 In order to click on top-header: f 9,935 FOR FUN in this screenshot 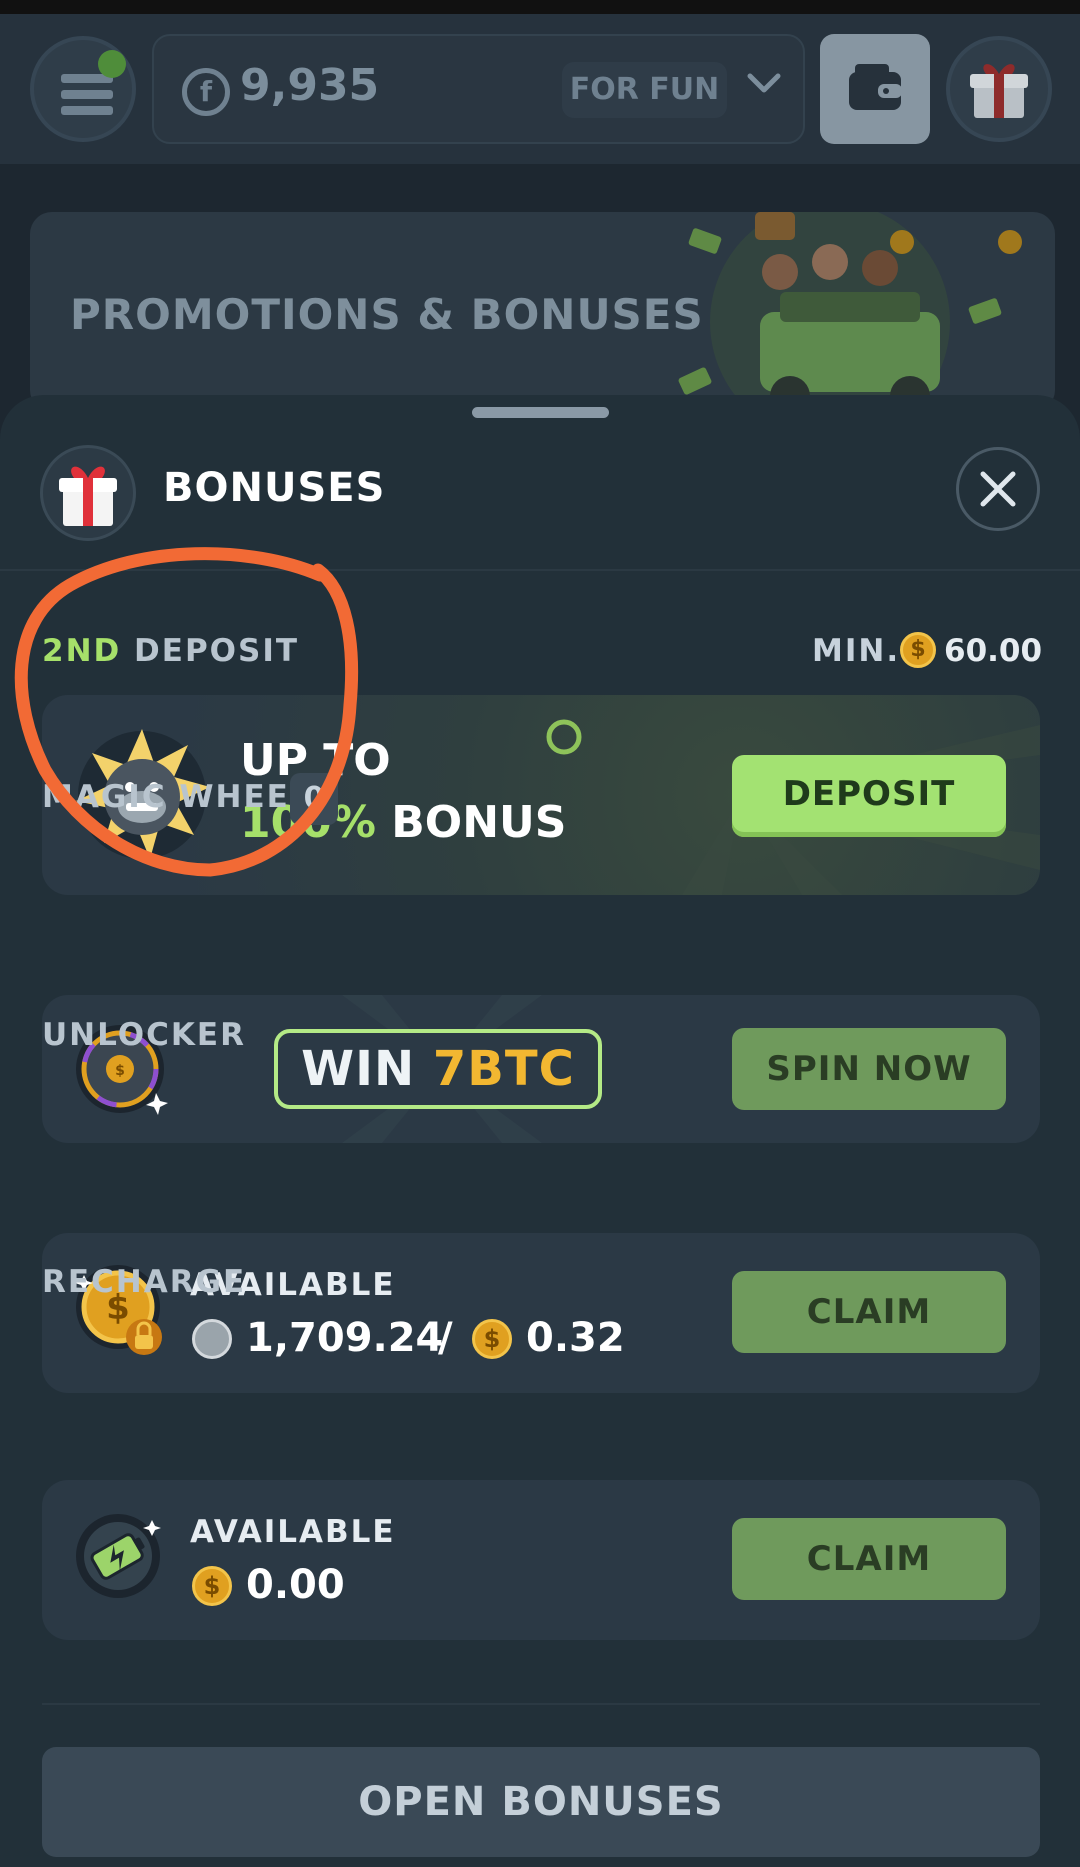, I will do `click(540, 89)`.